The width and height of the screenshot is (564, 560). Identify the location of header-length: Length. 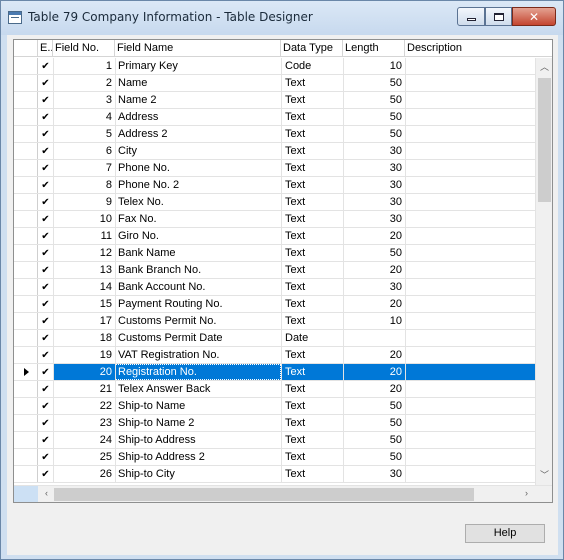
(374, 48).